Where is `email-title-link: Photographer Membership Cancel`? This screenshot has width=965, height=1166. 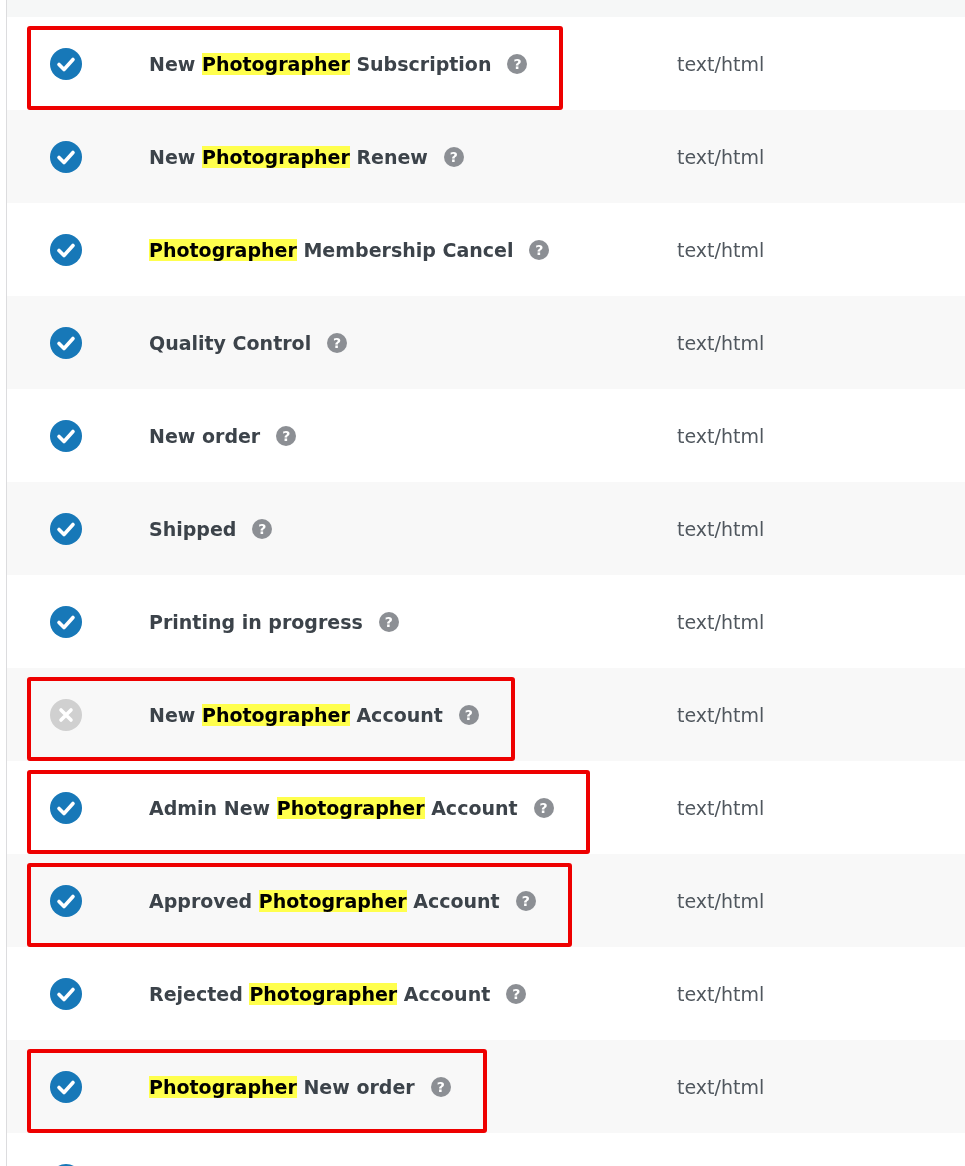
email-title-link: Photographer Membership Cancel is located at coordinates (331, 249).